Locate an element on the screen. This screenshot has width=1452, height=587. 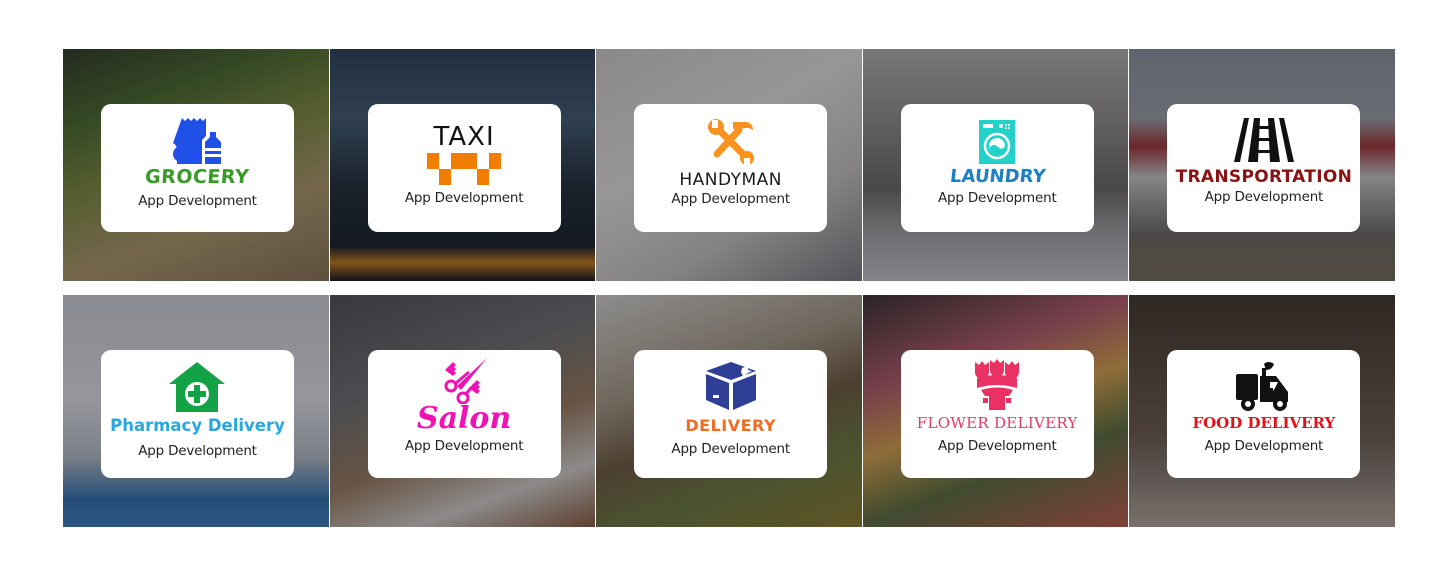
handyman-subtitle: App Development is located at coordinates (730, 199).